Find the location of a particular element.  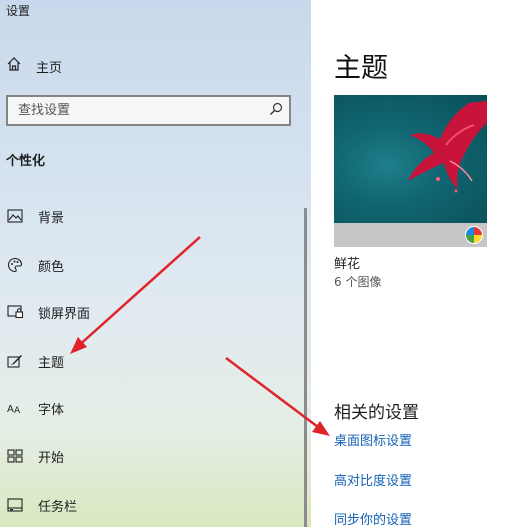

sidebar-item-colors: 颜色 is located at coordinates (151, 265).